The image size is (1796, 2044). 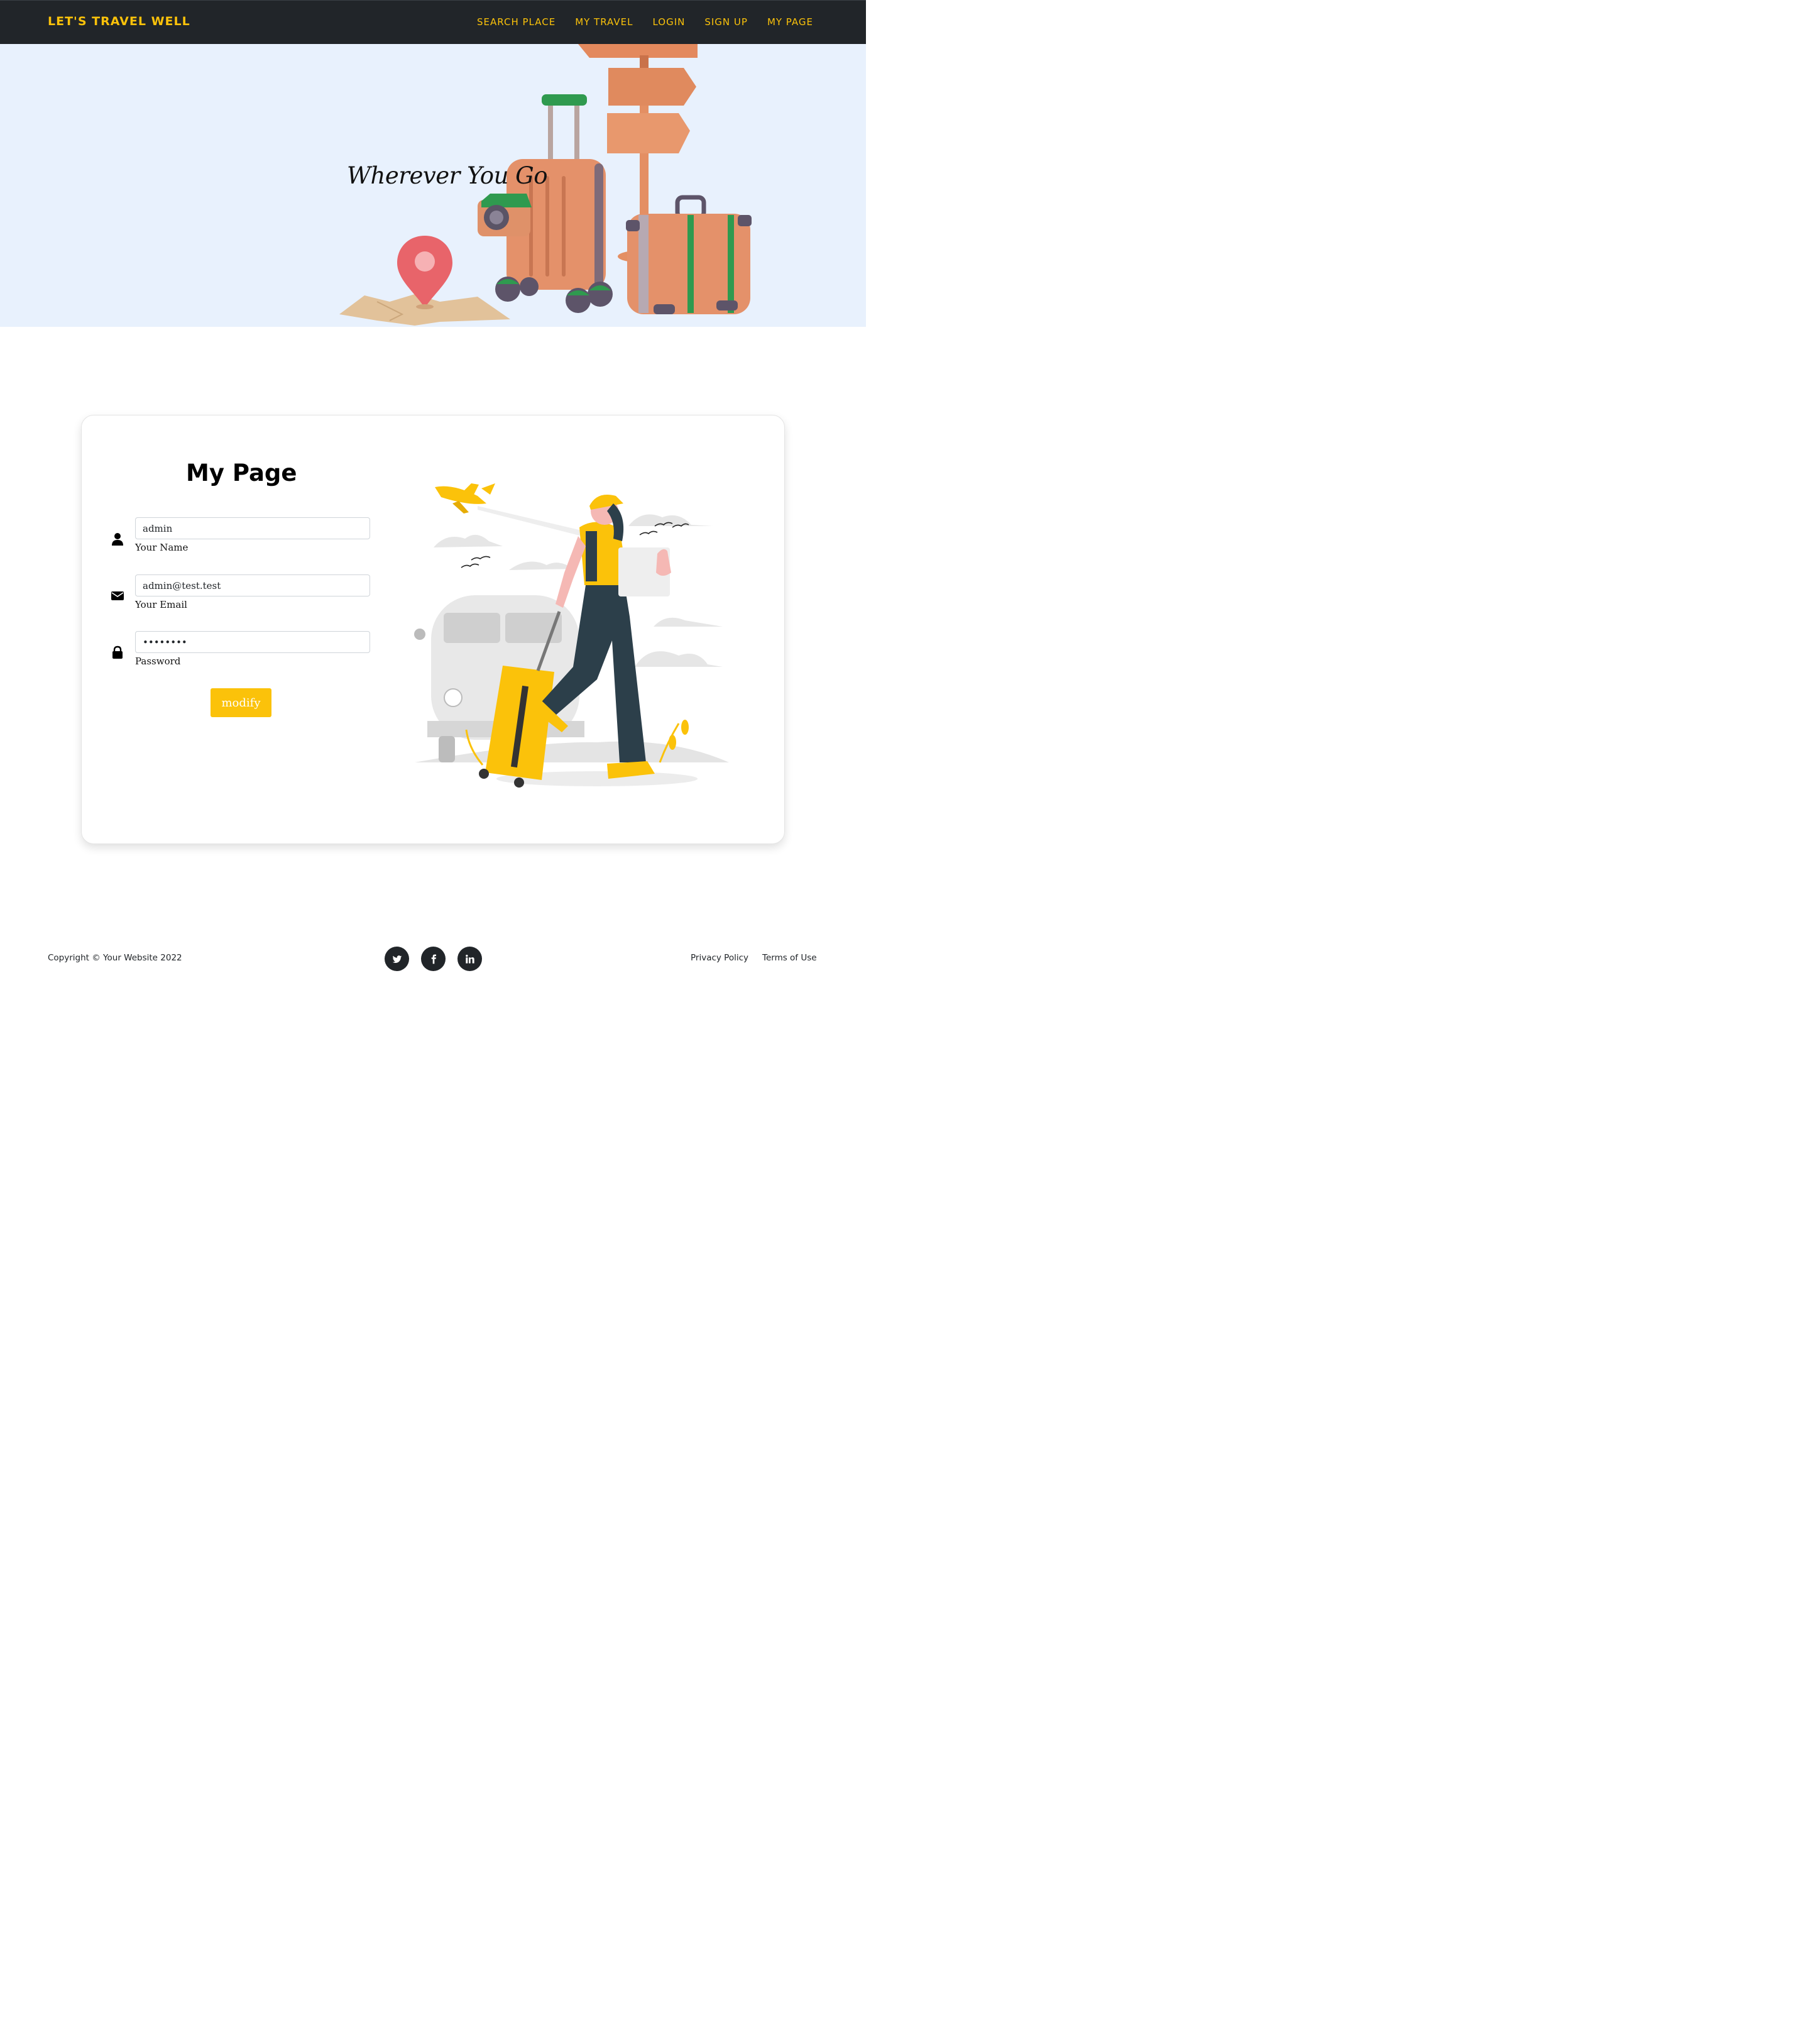 I want to click on traveler-illustration, so click(x=571, y=636).